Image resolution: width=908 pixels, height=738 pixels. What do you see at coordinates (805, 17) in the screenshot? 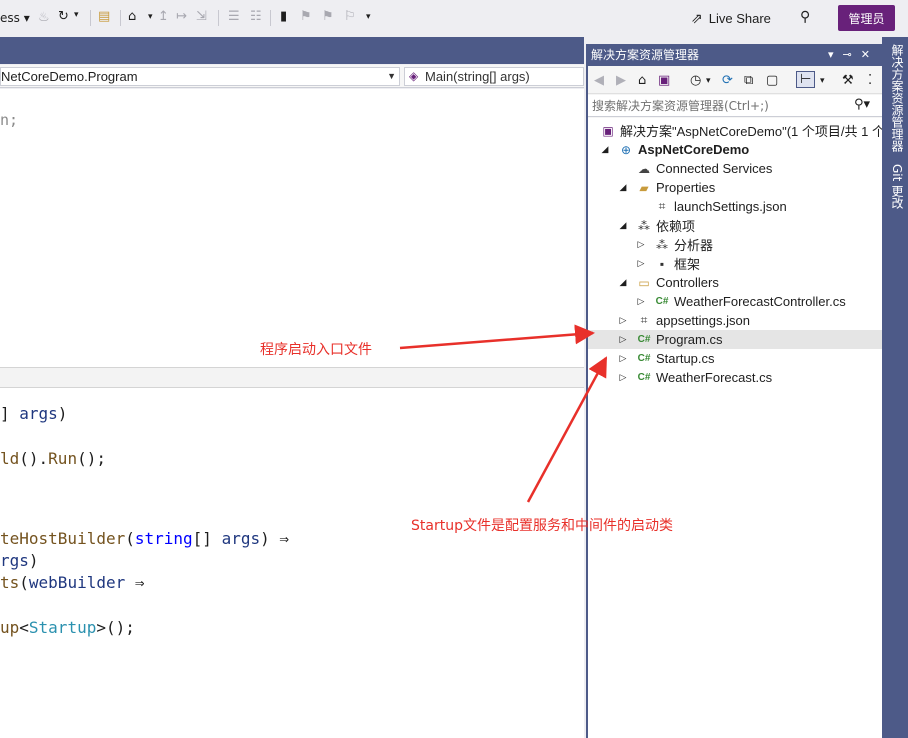
I see `feedback-person-icon: ⚲` at bounding box center [805, 17].